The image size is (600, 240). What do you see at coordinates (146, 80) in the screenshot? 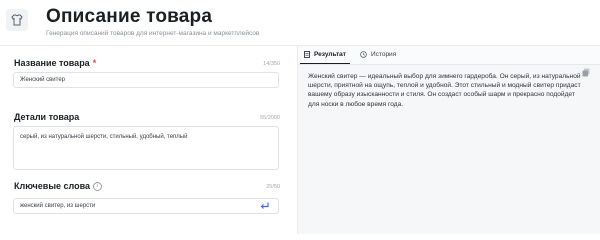
I see `product-name-input: Женский свитер` at bounding box center [146, 80].